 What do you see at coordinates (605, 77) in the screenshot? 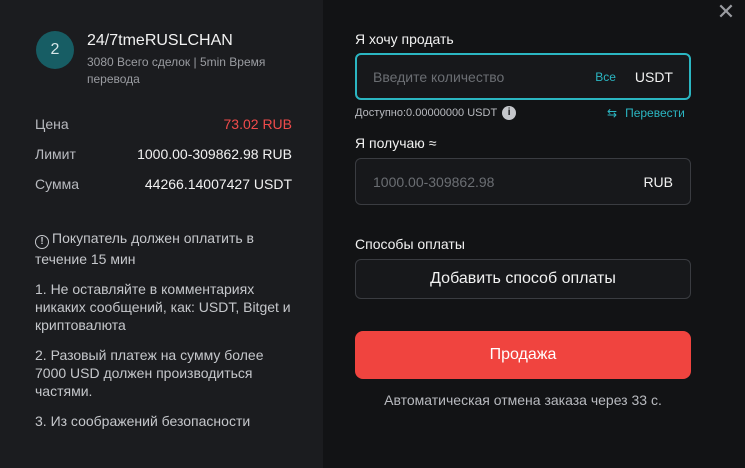
I see `sell-all-button: Все` at bounding box center [605, 77].